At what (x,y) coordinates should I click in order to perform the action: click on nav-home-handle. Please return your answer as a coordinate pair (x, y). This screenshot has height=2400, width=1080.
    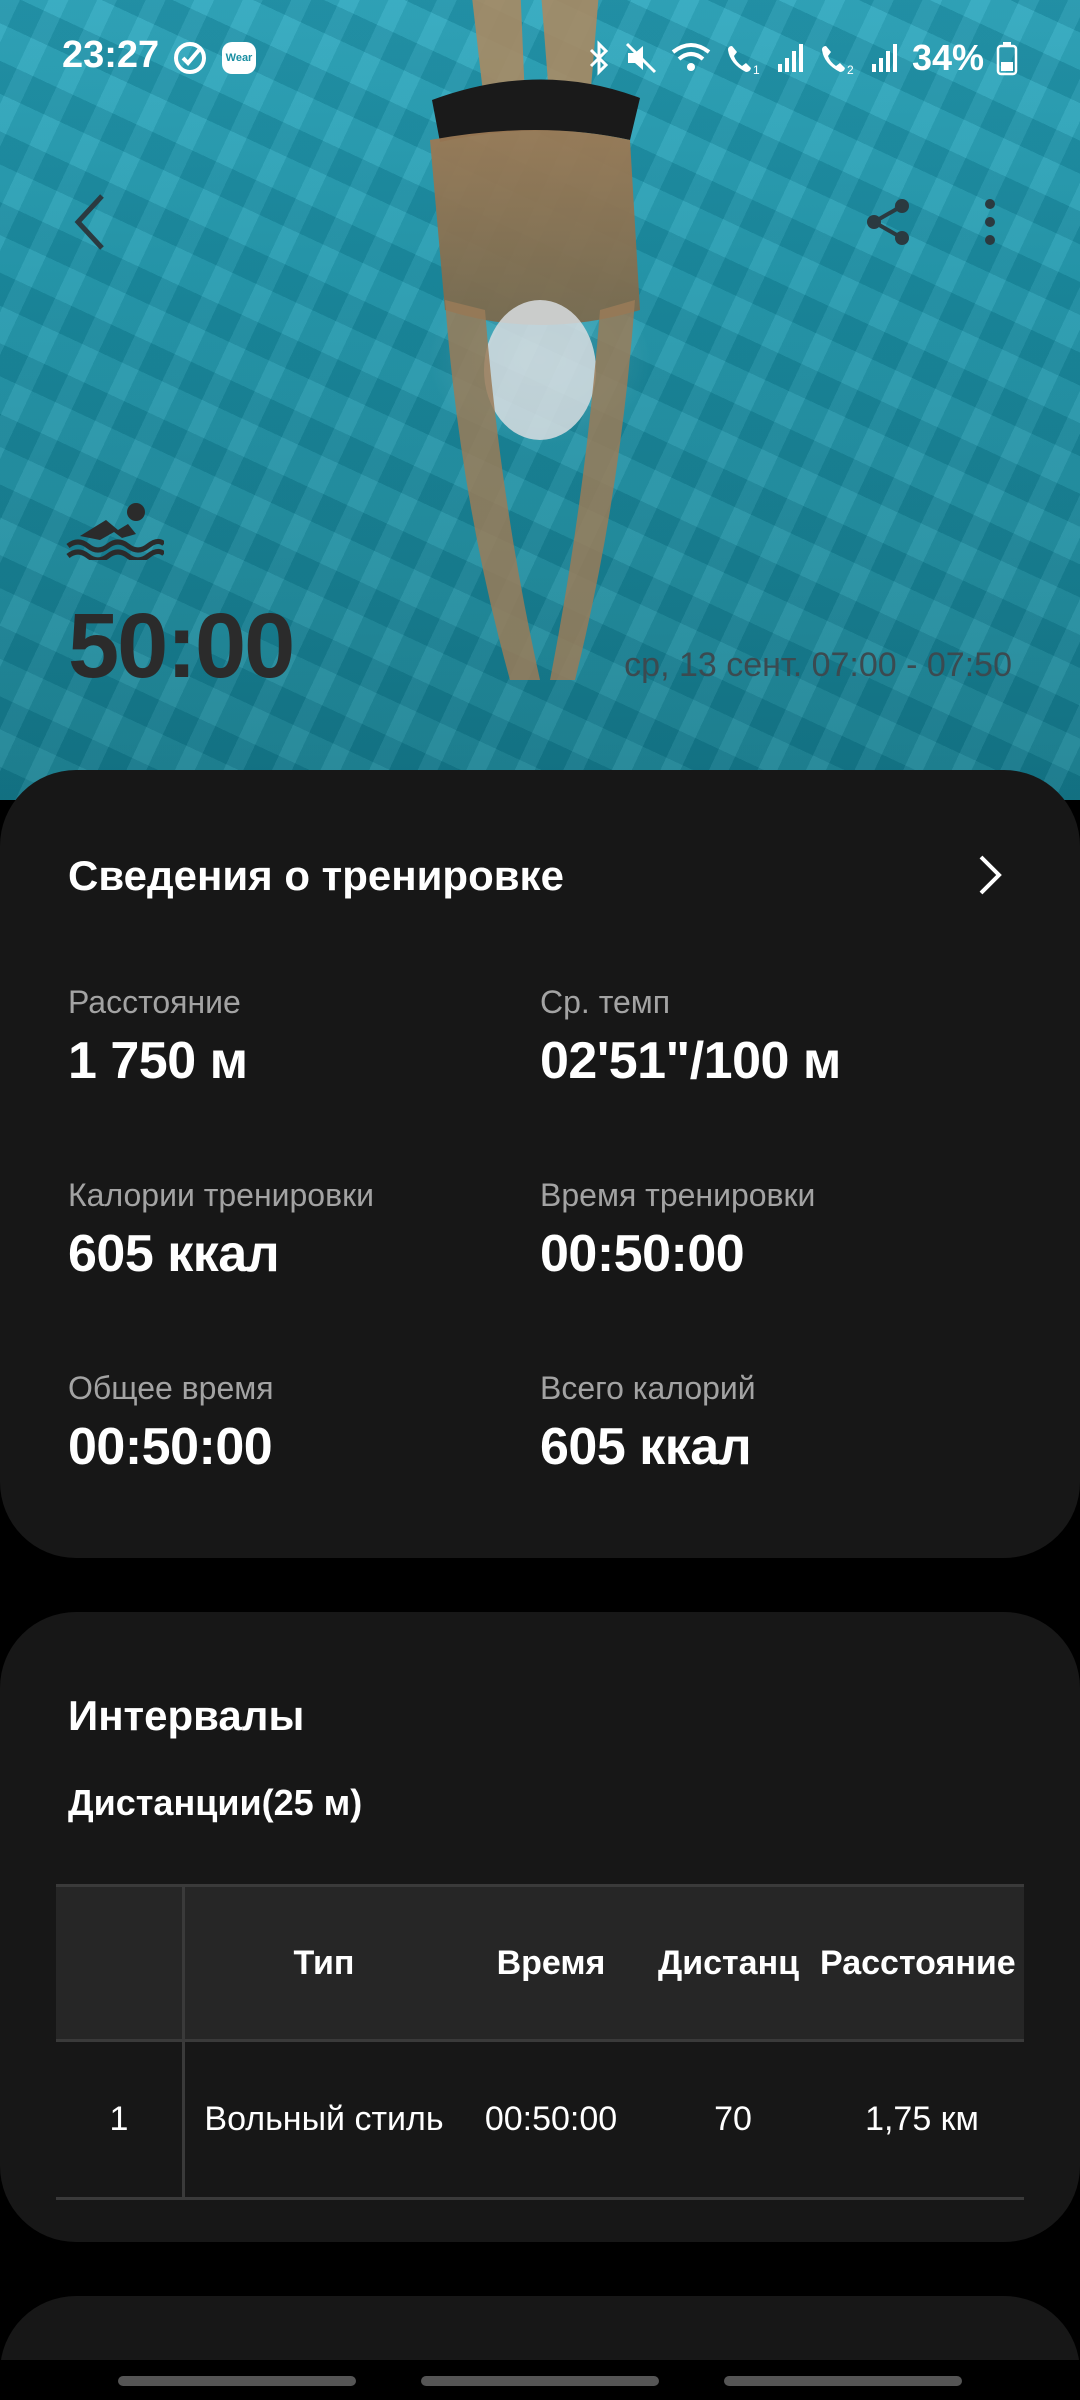
    Looking at the image, I should click on (540, 2381).